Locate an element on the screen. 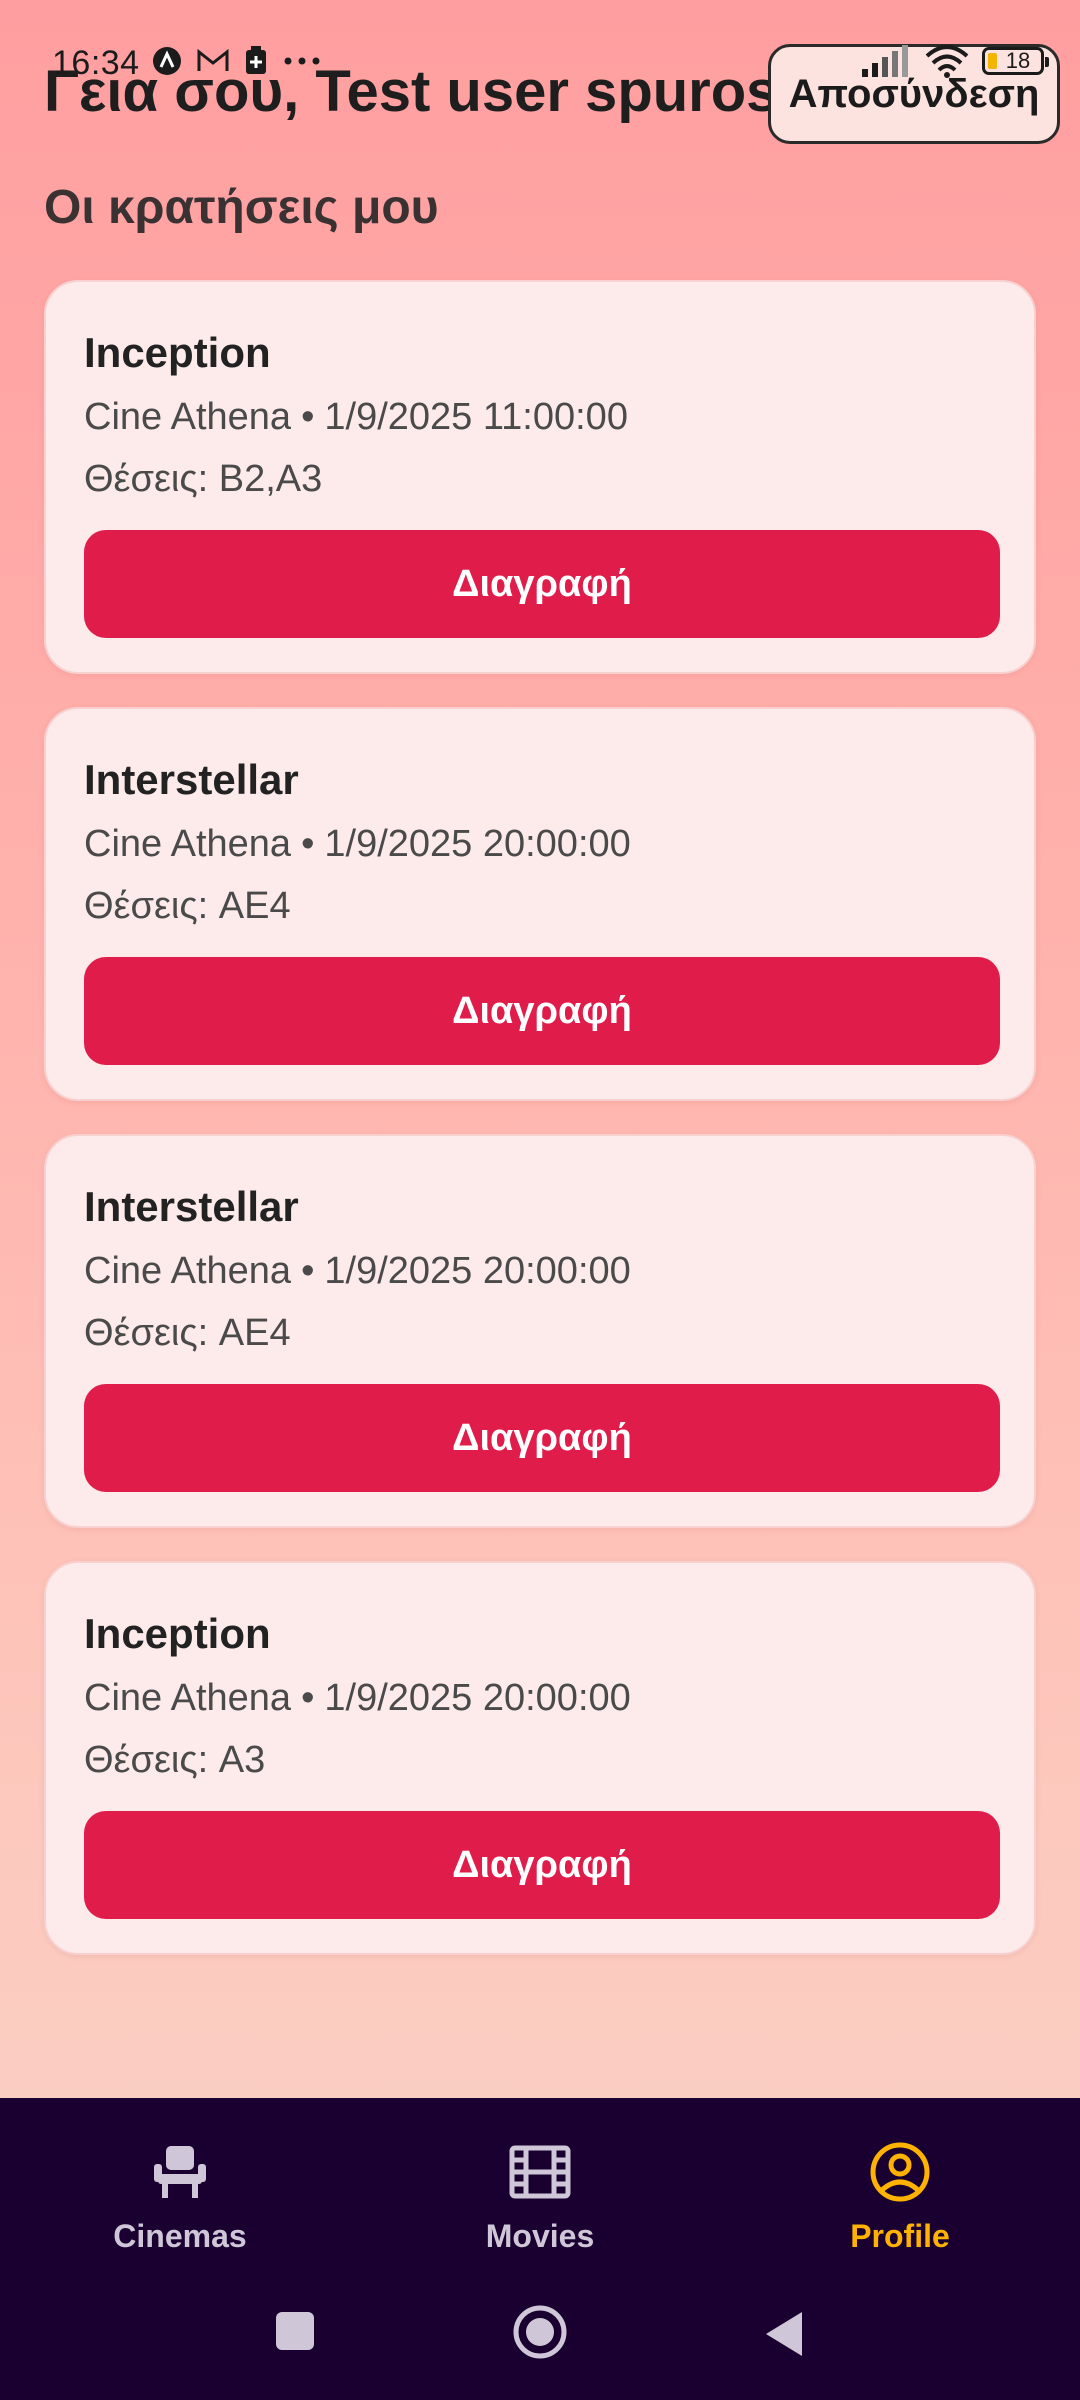  nav-item-cinemas: Cinemas is located at coordinates (180, 2197).